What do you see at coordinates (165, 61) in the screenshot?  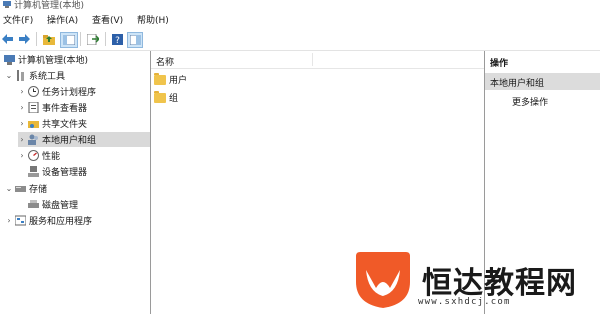 I see `column-header-name: 名称` at bounding box center [165, 61].